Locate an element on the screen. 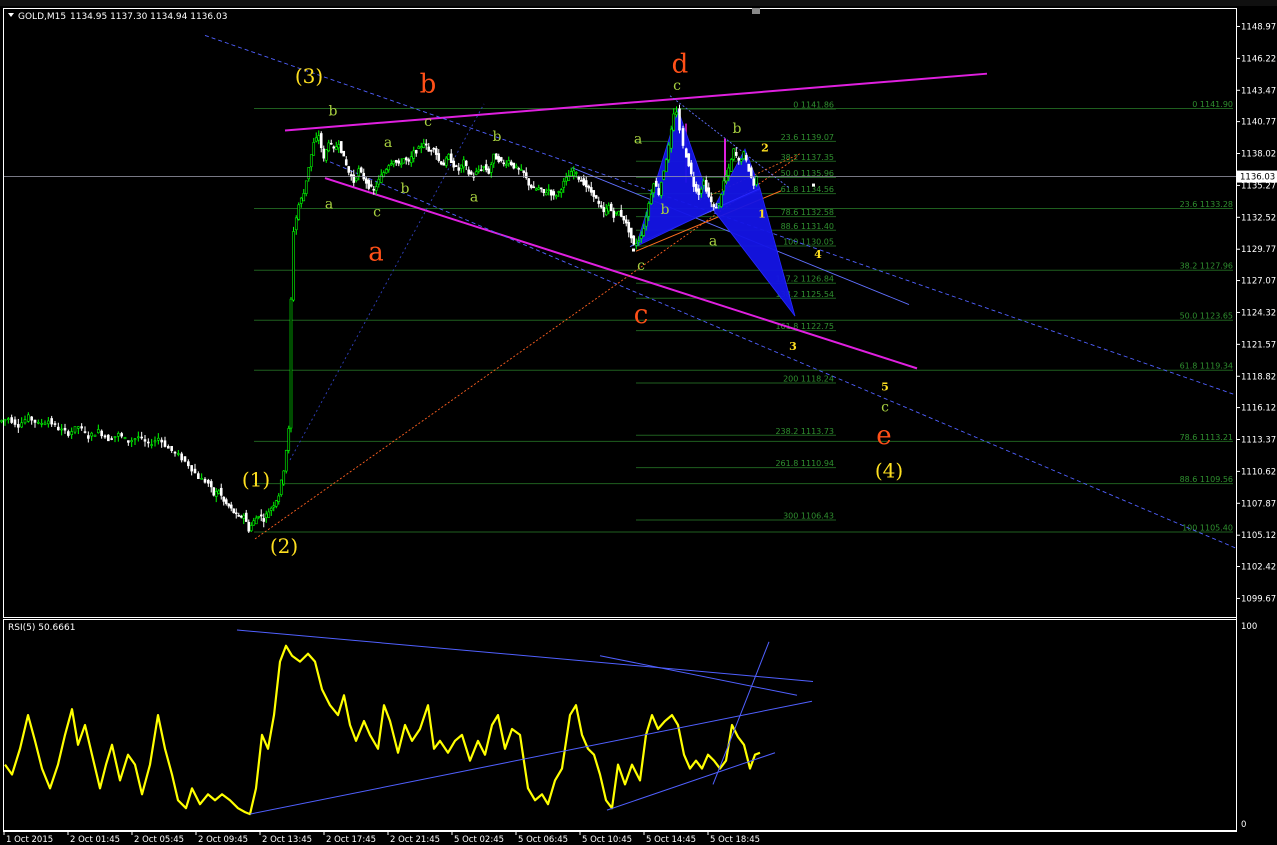 This screenshot has width=1277, height=845. rsi-tick-label: 100 is located at coordinates (1249, 627).